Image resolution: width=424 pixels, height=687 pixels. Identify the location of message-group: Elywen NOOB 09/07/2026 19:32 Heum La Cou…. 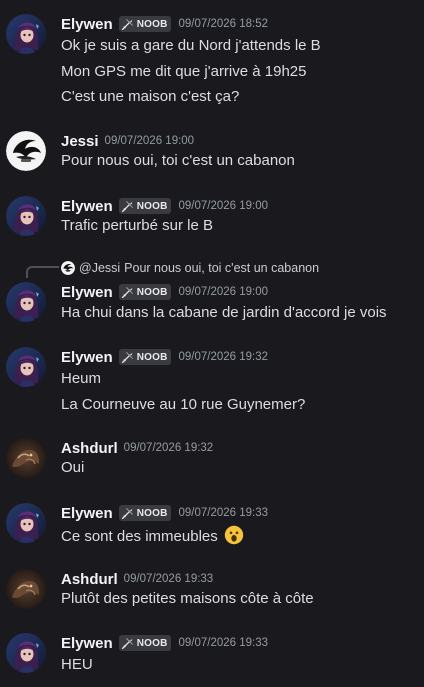
(212, 382).